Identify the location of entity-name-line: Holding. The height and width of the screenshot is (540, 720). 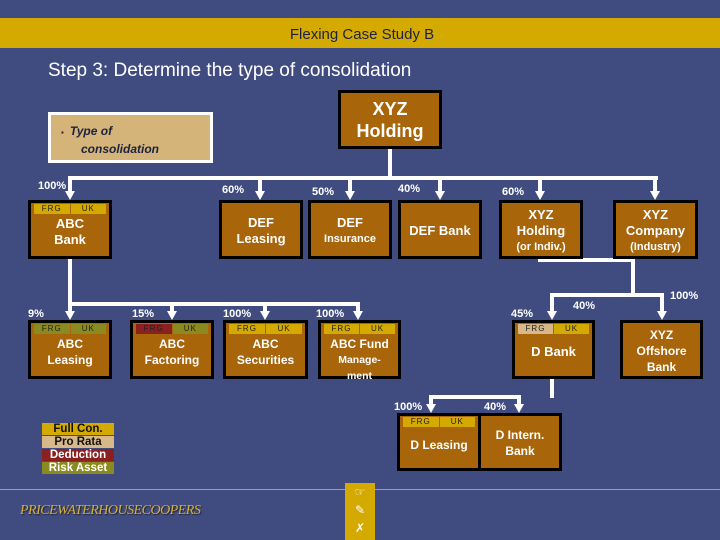
(541, 230).